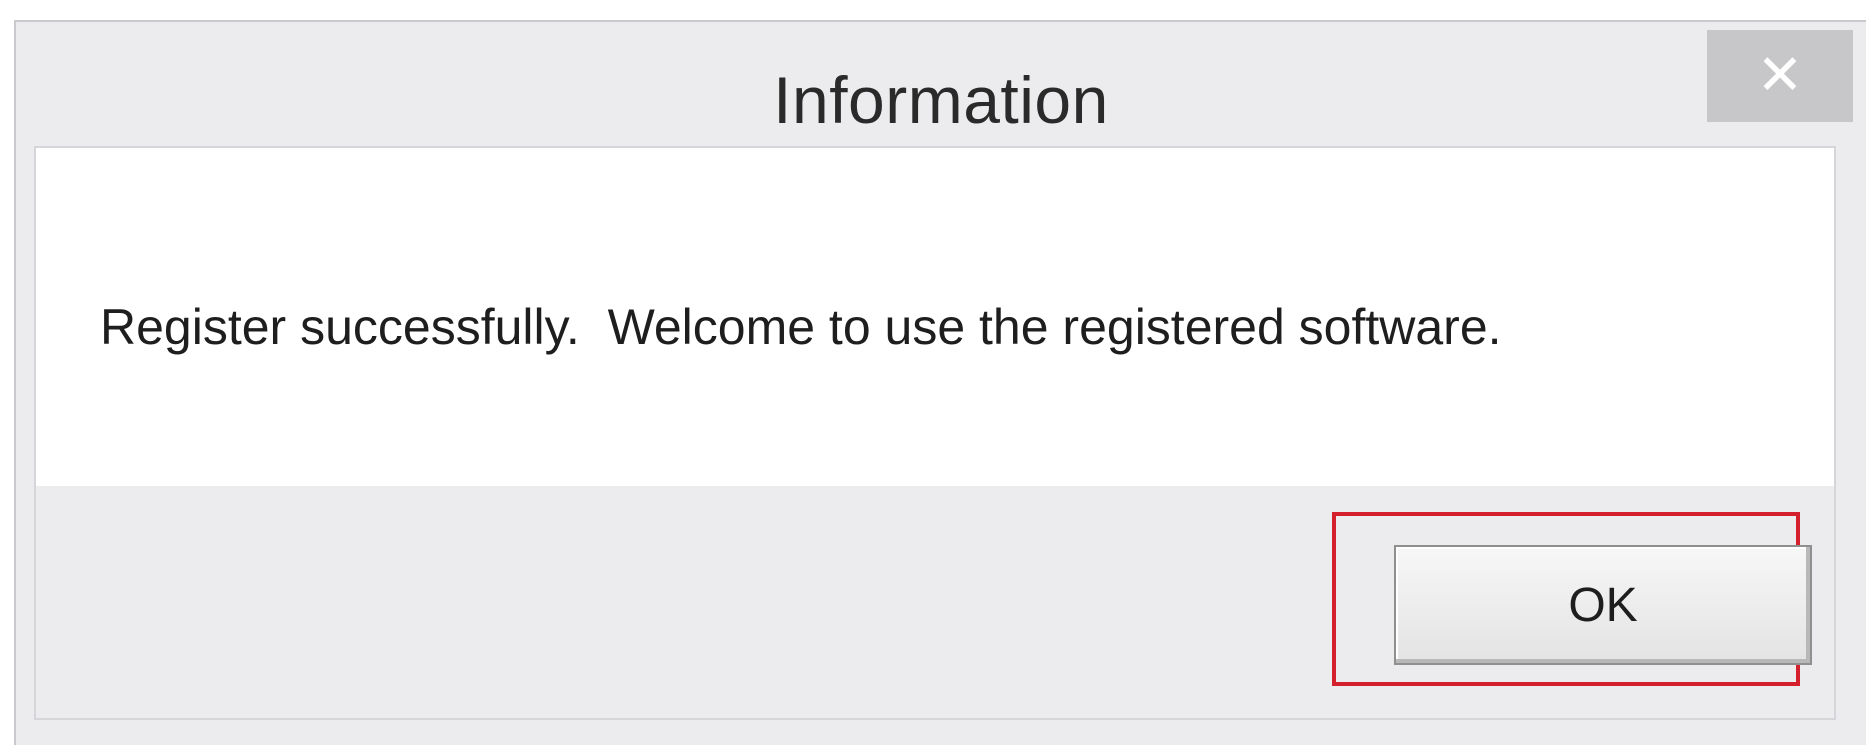 This screenshot has height=745, width=1866. Describe the element at coordinates (941, 100) in the screenshot. I see `dialog-title: Information` at that location.